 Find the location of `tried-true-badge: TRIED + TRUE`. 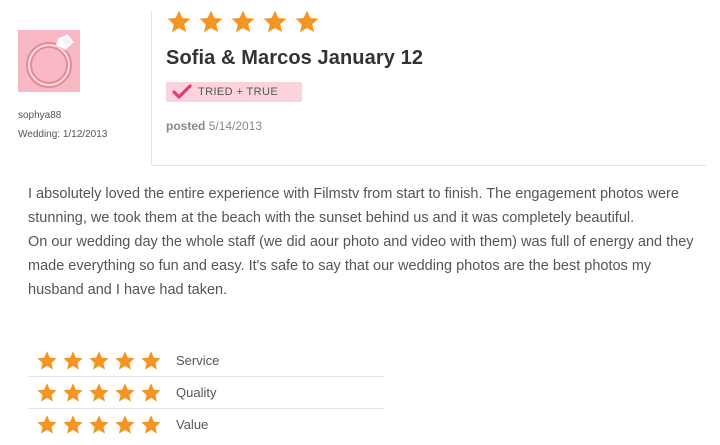

tried-true-badge: TRIED + TRUE is located at coordinates (234, 92).